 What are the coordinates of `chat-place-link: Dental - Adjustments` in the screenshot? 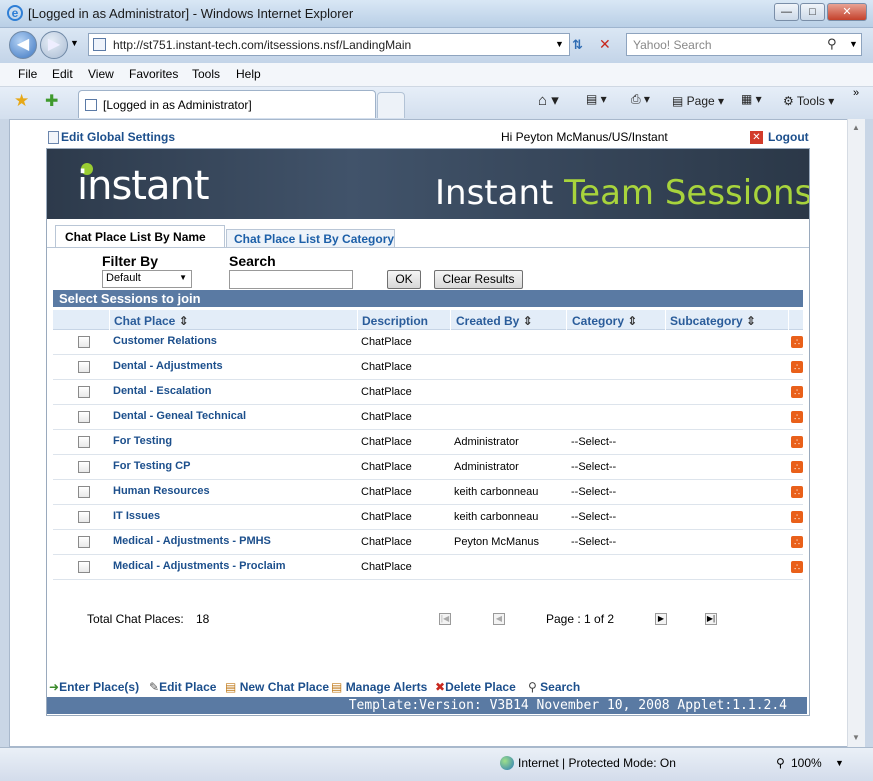 It's located at (168, 366).